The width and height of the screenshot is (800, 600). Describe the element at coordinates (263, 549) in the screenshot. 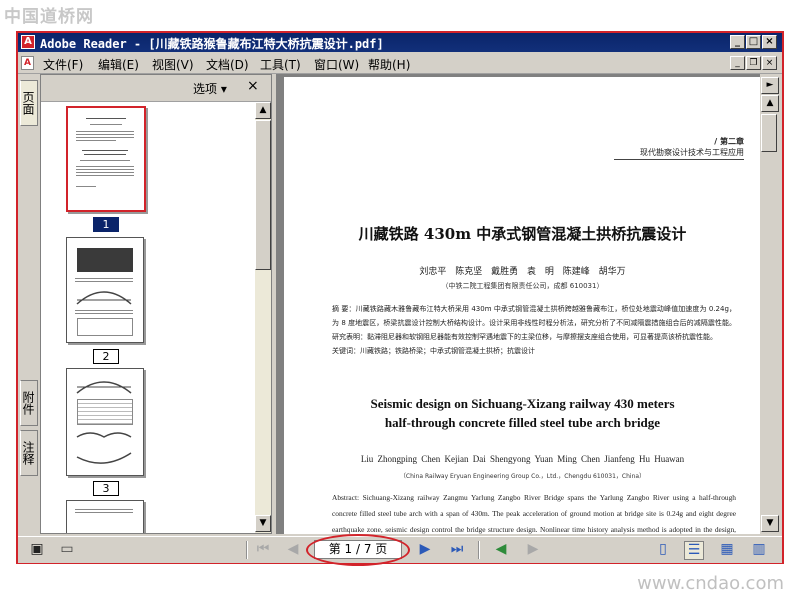

I see `first-page-icon: ⏮` at that location.